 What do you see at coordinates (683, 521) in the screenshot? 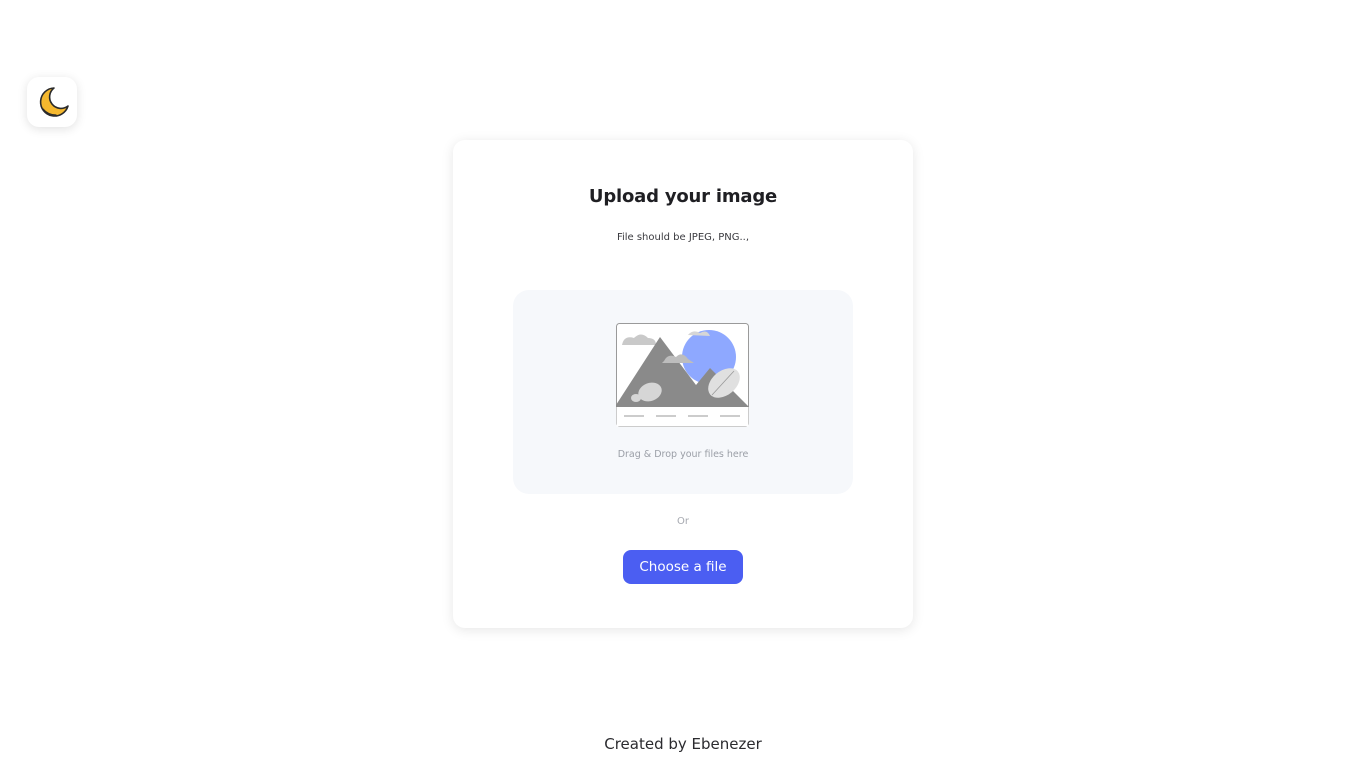
I see `or-divider-label: Or` at bounding box center [683, 521].